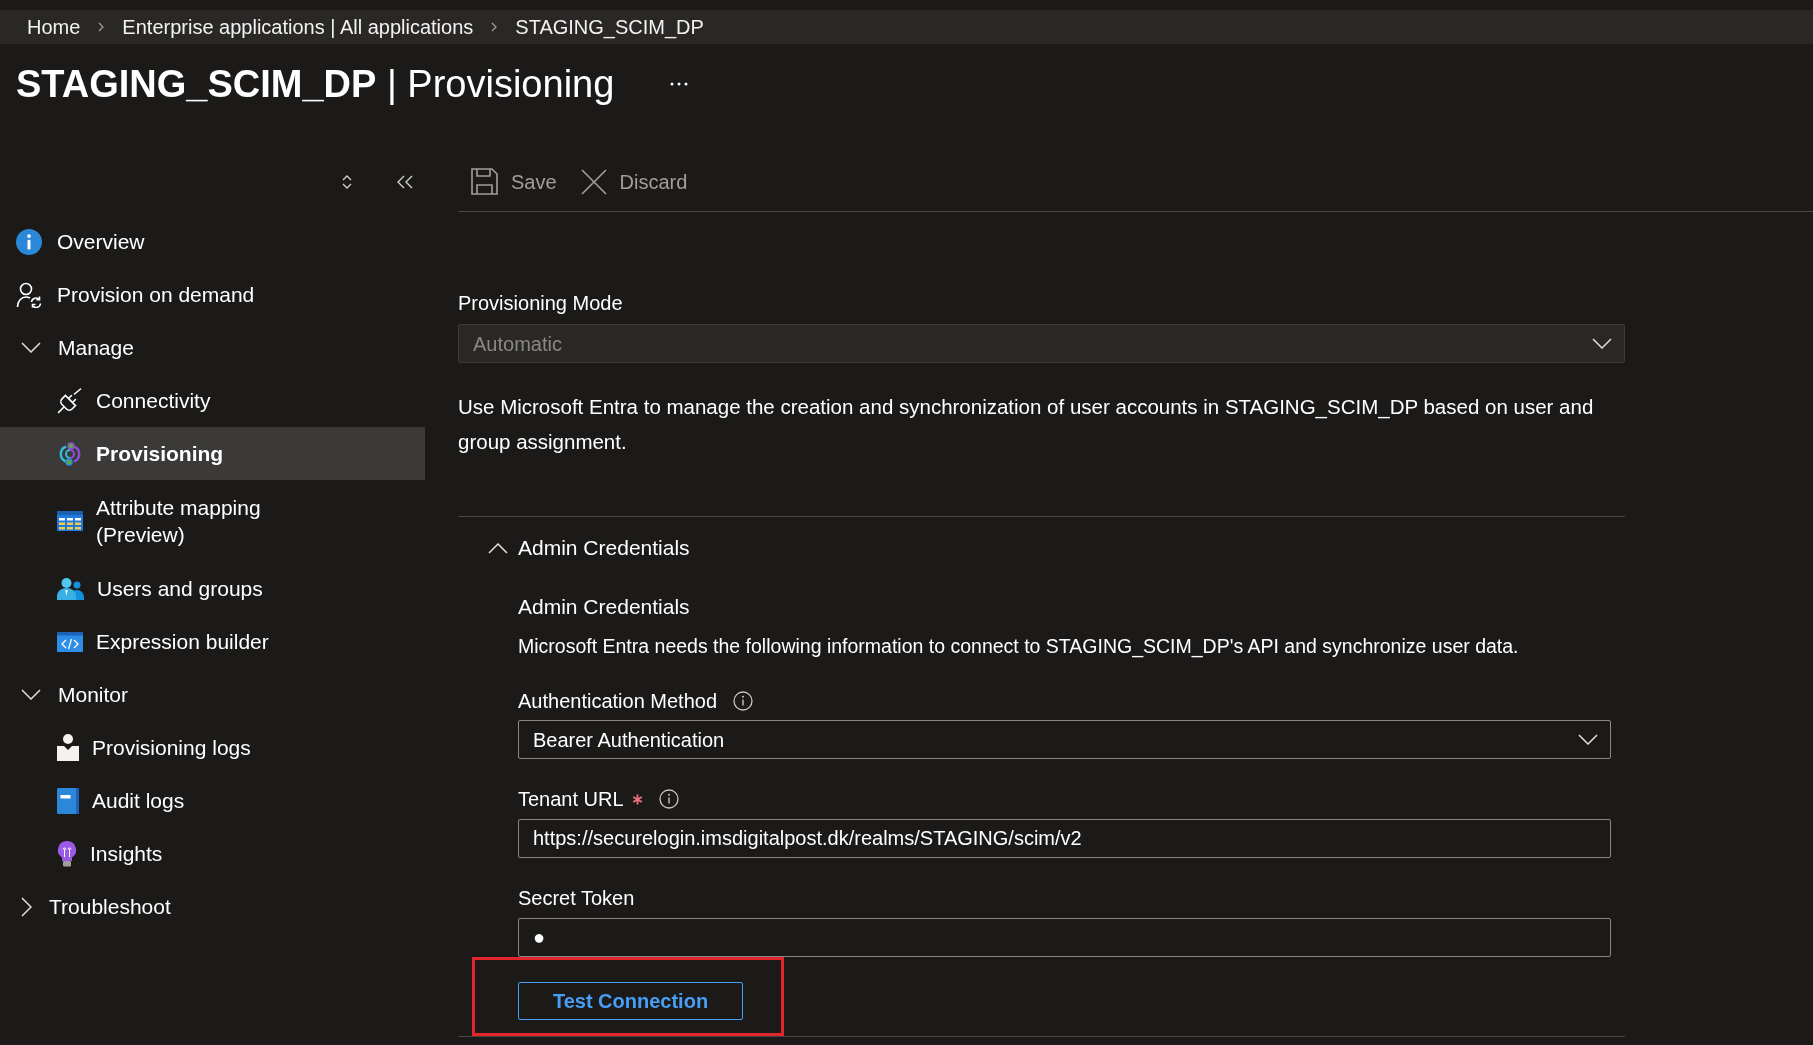  What do you see at coordinates (29, 294) in the screenshot?
I see `person-sync-icon` at bounding box center [29, 294].